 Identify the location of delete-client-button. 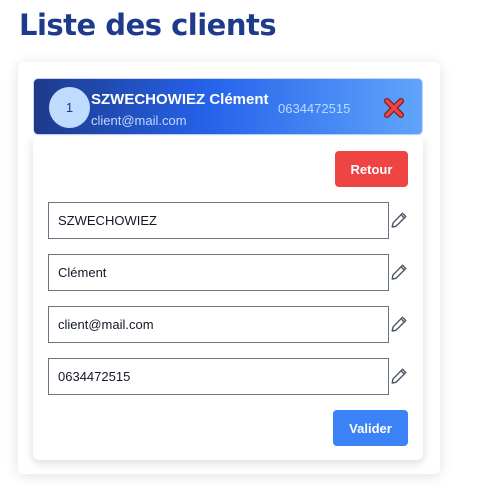
(394, 108).